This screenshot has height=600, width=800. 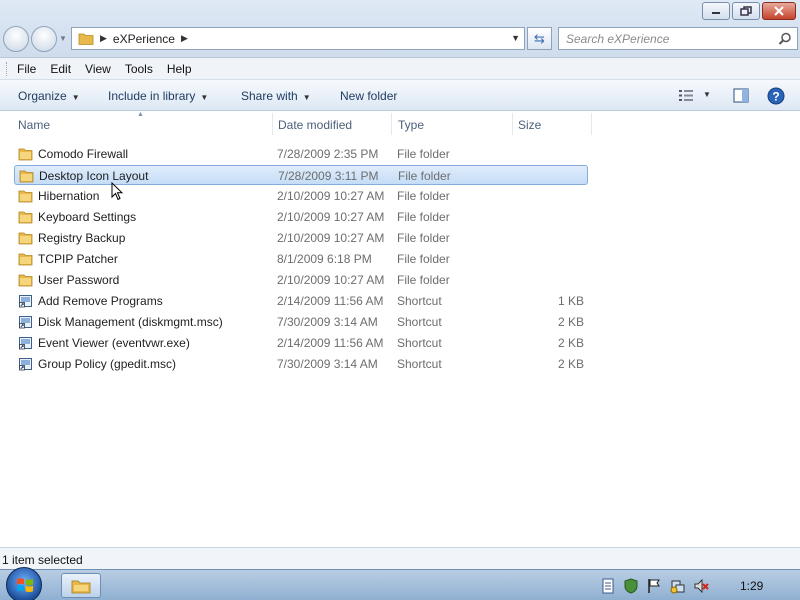 I want to click on breadcrumb-experience: eXPerience, so click(x=144, y=39).